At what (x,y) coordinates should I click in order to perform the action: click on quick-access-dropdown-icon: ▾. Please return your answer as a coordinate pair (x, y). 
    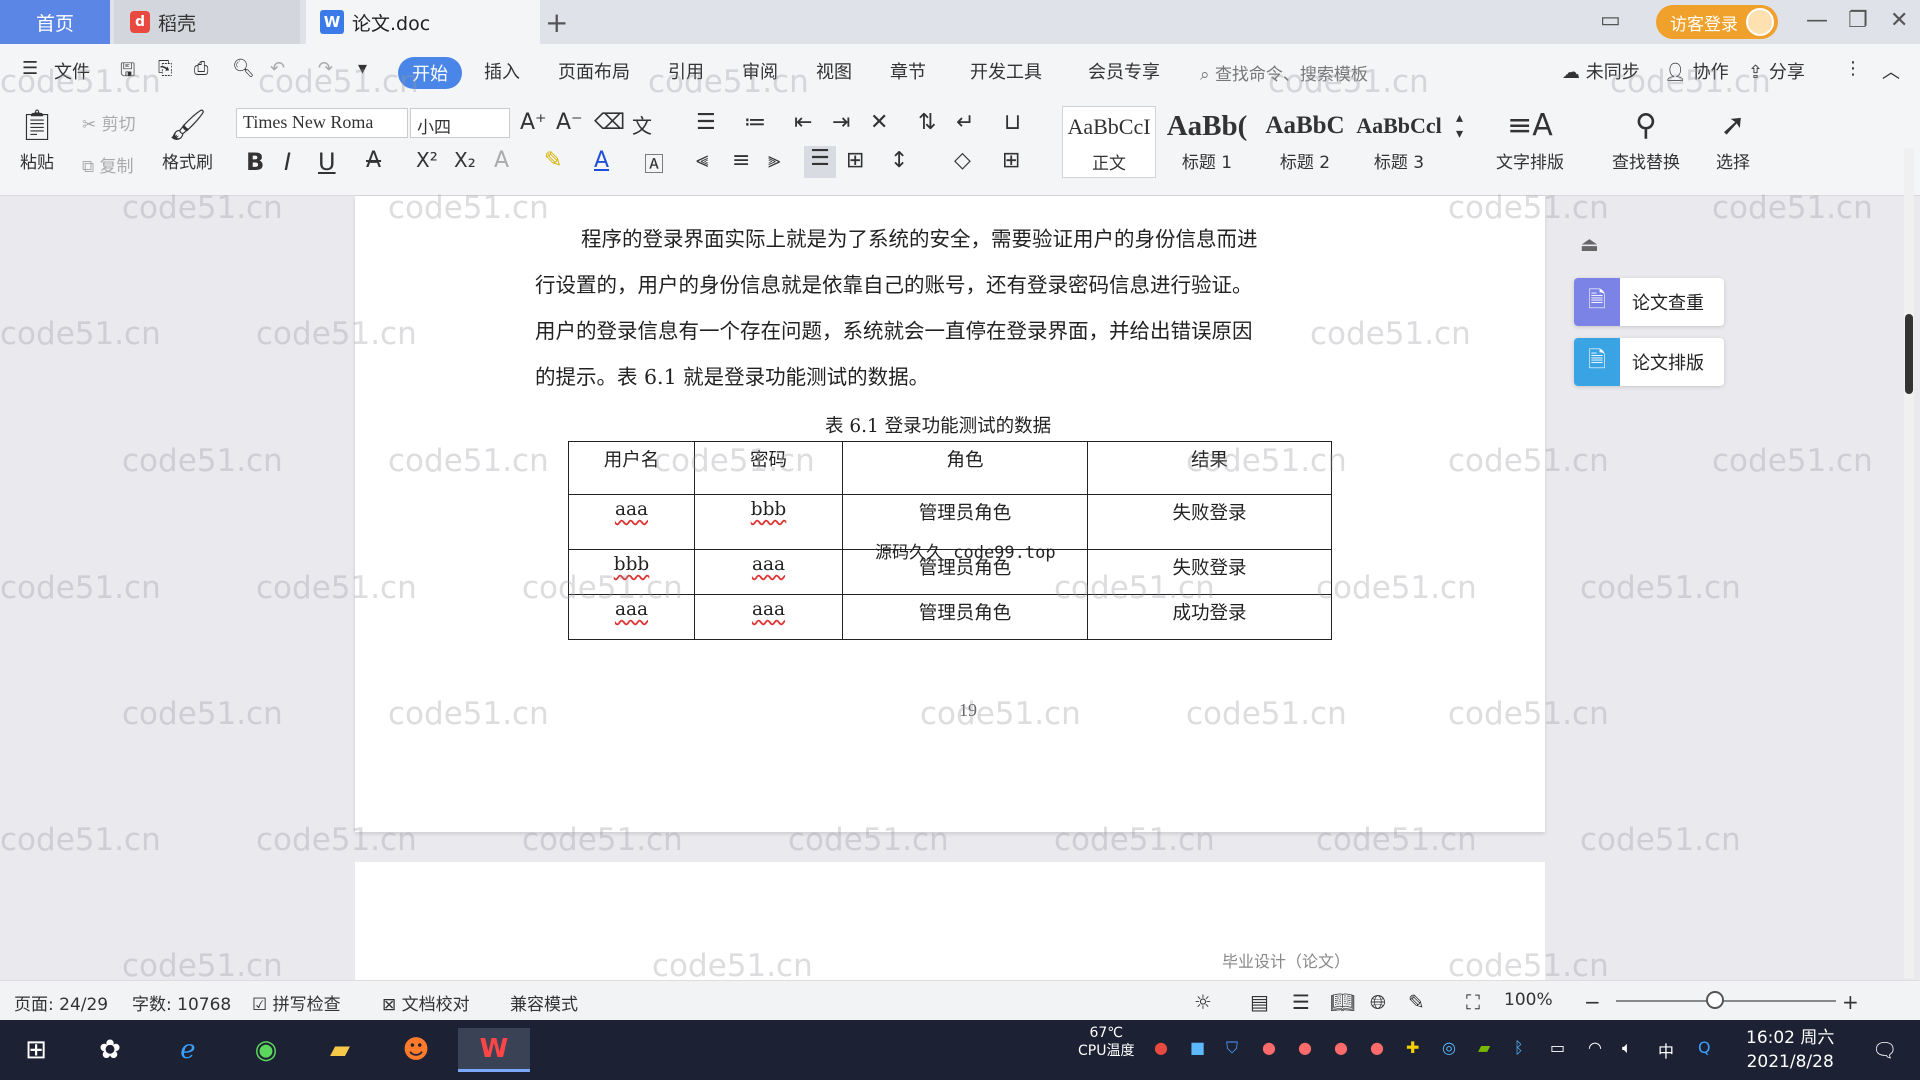
    Looking at the image, I should click on (362, 68).